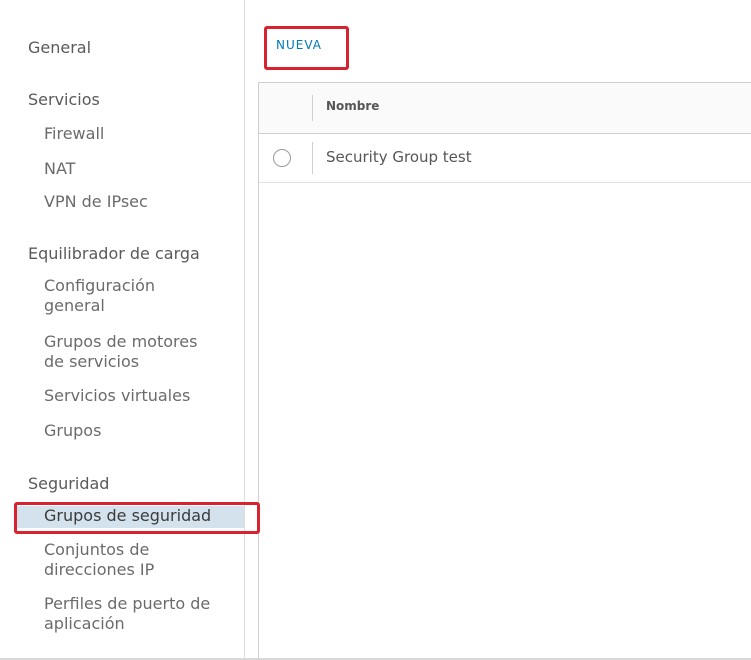  I want to click on row-select-radio, so click(282, 158).